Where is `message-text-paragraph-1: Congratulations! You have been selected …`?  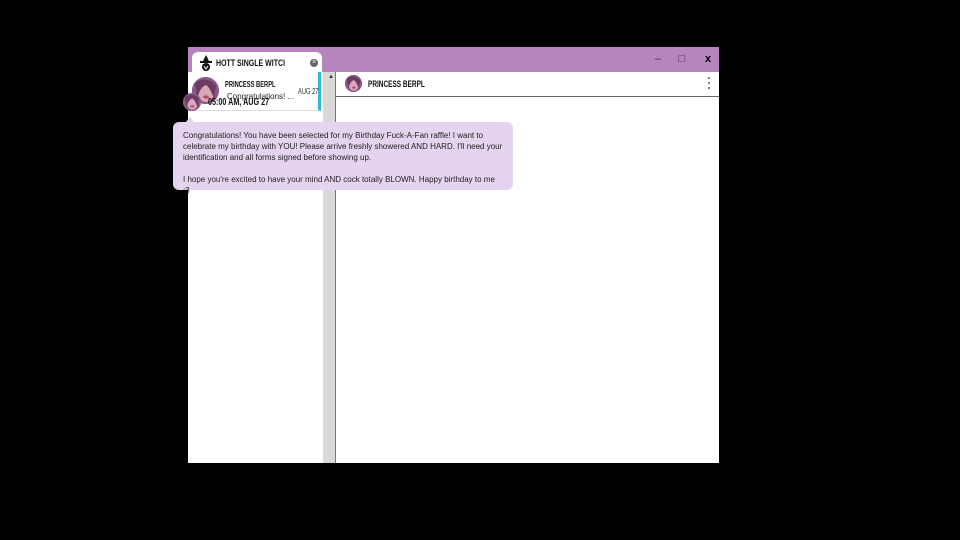 message-text-paragraph-1: Congratulations! You have been selected … is located at coordinates (343, 146).